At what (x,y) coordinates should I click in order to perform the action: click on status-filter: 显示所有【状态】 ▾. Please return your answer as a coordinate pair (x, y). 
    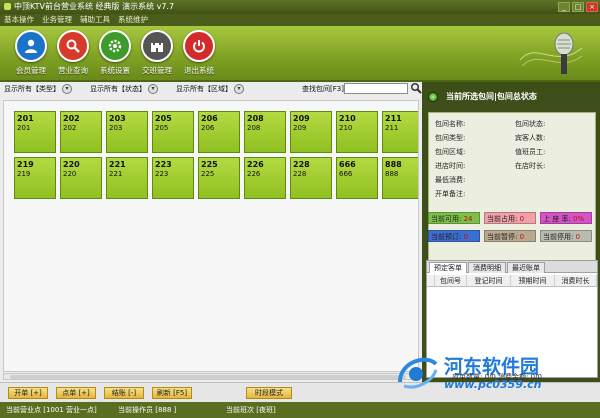
    Looking at the image, I should click on (124, 89).